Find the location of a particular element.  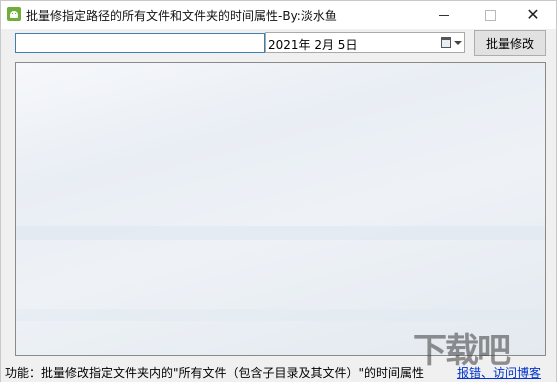

batch-modify-button: 批量修改 is located at coordinates (510, 43).